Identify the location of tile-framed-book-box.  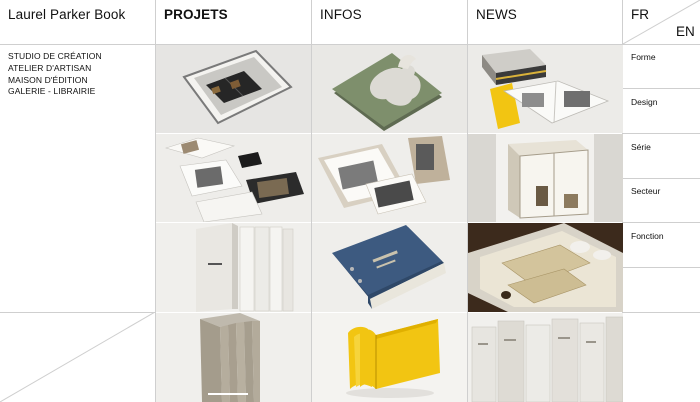
(233, 89).